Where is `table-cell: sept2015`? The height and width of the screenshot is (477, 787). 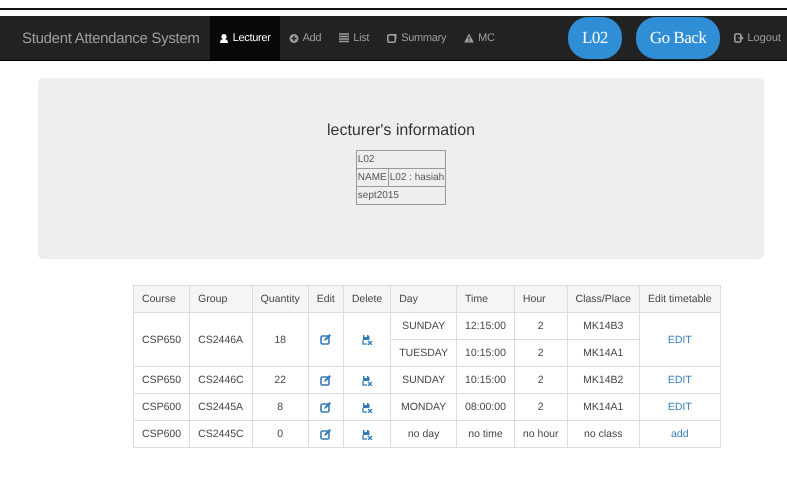
table-cell: sept2015 is located at coordinates (401, 195).